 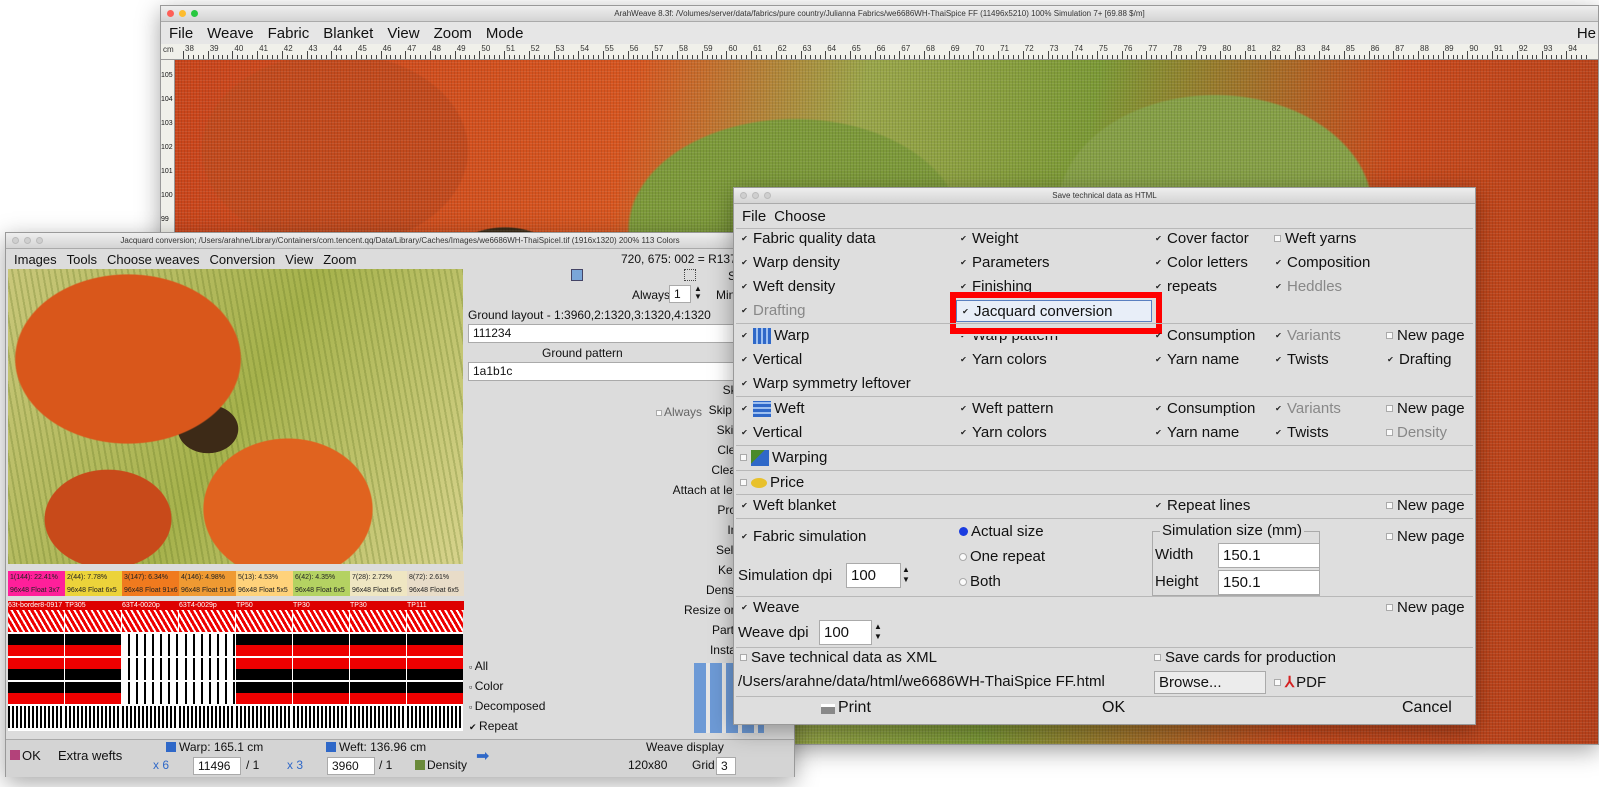 I want to click on weave-option: ✔ Weave, so click(x=769, y=607).